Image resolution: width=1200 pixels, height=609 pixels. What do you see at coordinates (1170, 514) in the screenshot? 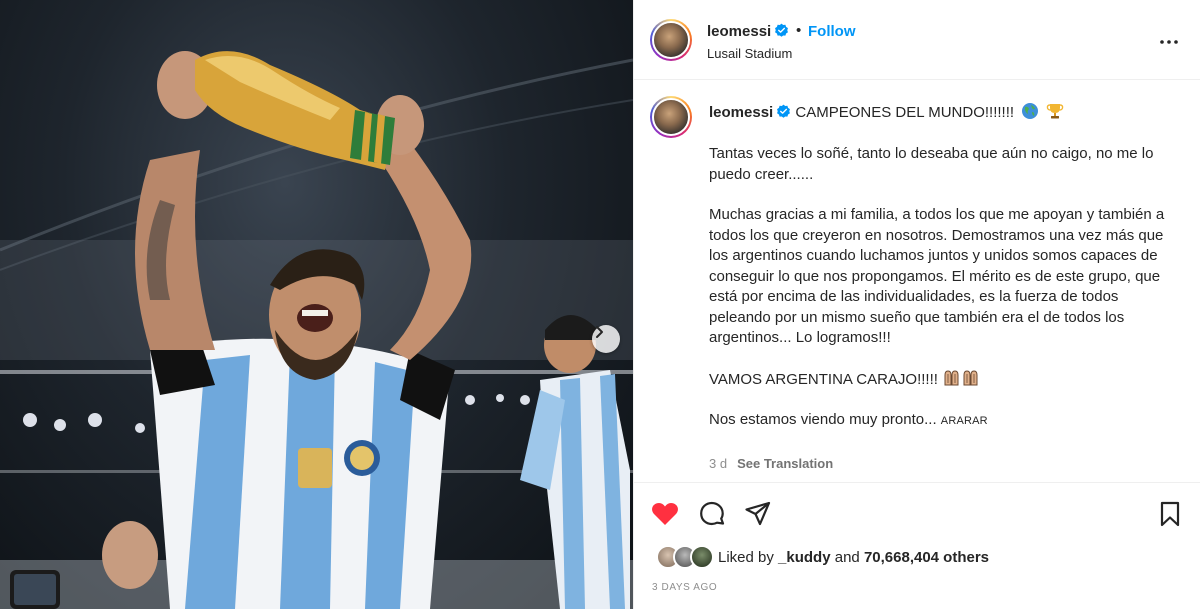
I see `save-button` at bounding box center [1170, 514].